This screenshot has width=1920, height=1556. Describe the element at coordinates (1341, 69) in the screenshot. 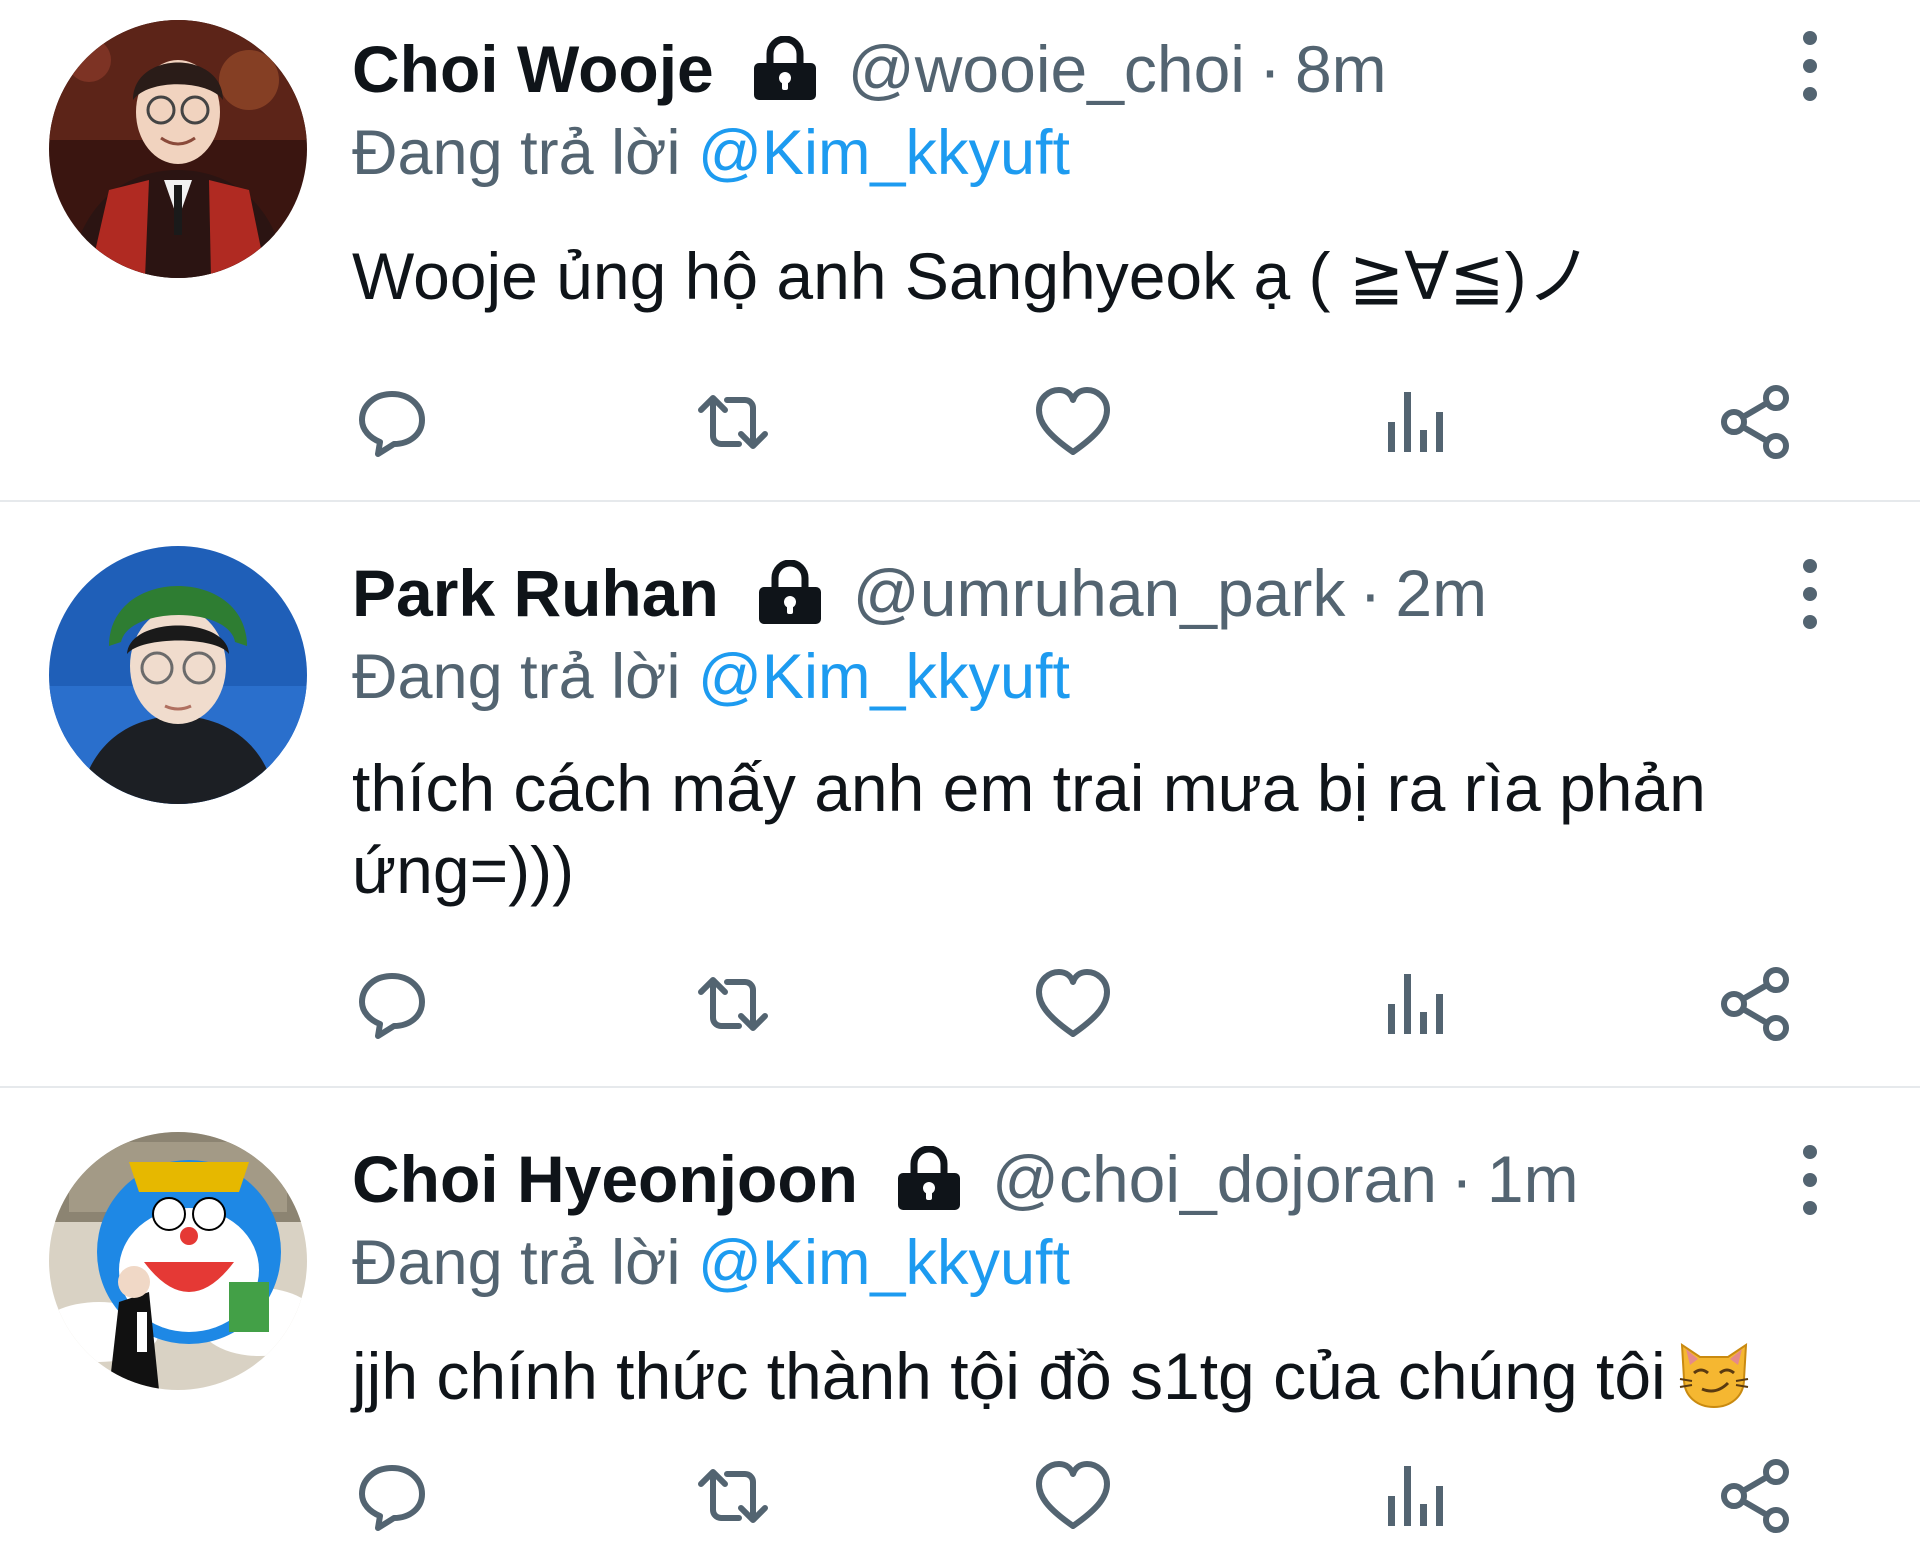

I see `timestamp: 8m` at that location.